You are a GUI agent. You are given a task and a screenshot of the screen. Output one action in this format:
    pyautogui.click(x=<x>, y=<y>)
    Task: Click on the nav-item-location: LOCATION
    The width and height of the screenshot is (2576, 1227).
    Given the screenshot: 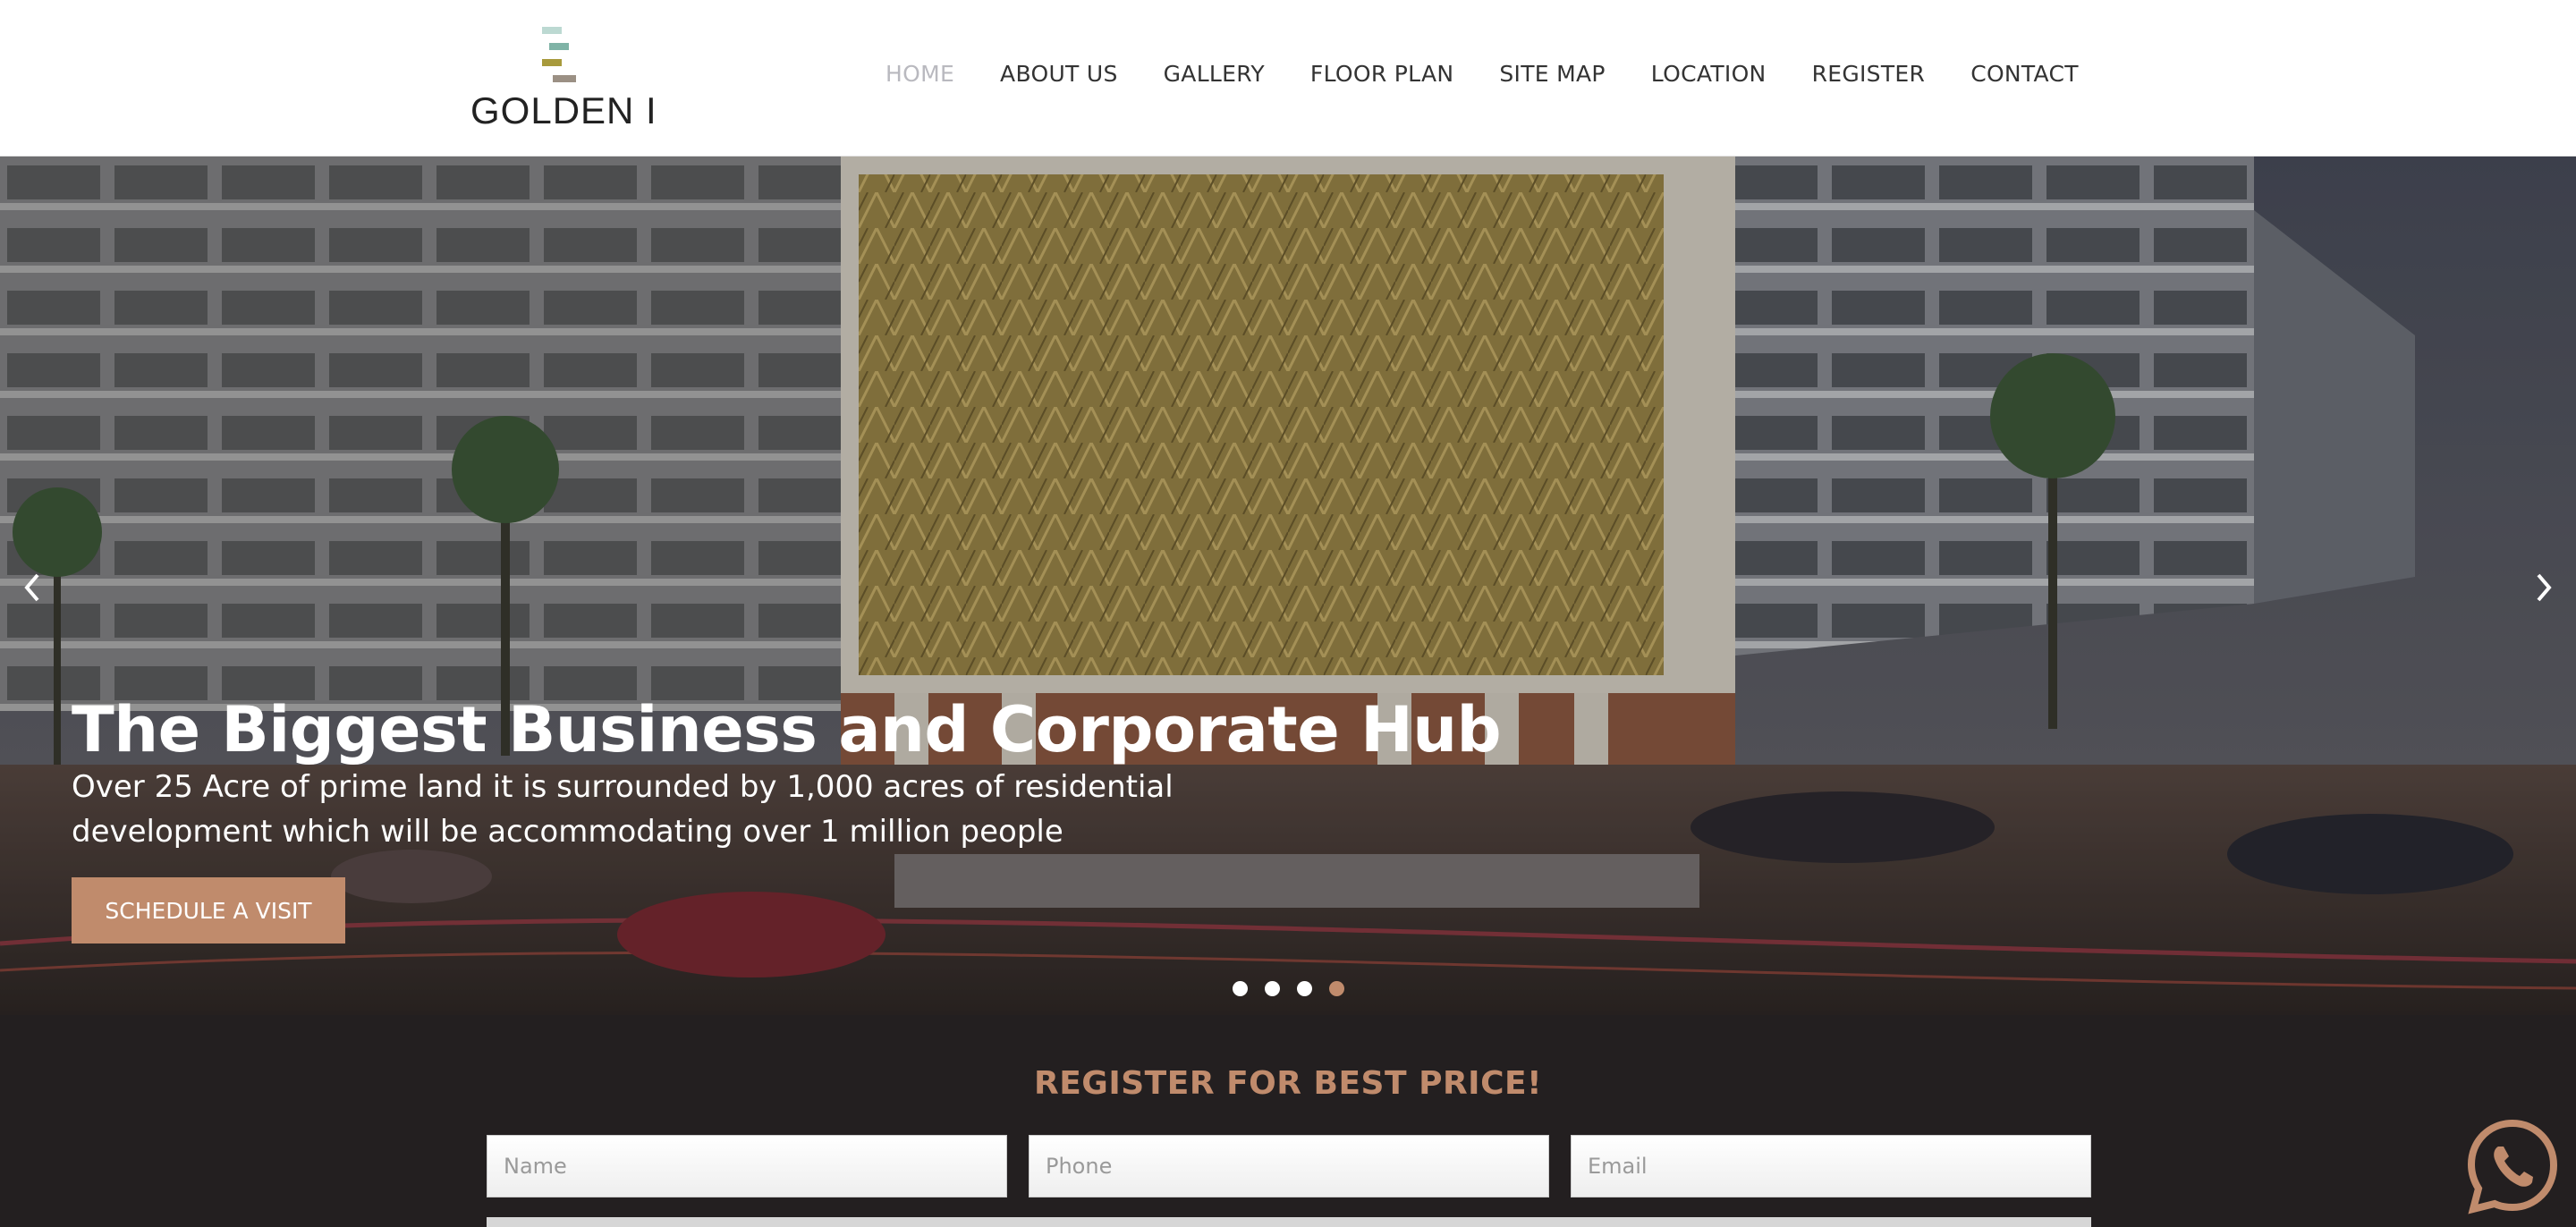 What is the action you would take?
    pyautogui.click(x=1709, y=74)
    